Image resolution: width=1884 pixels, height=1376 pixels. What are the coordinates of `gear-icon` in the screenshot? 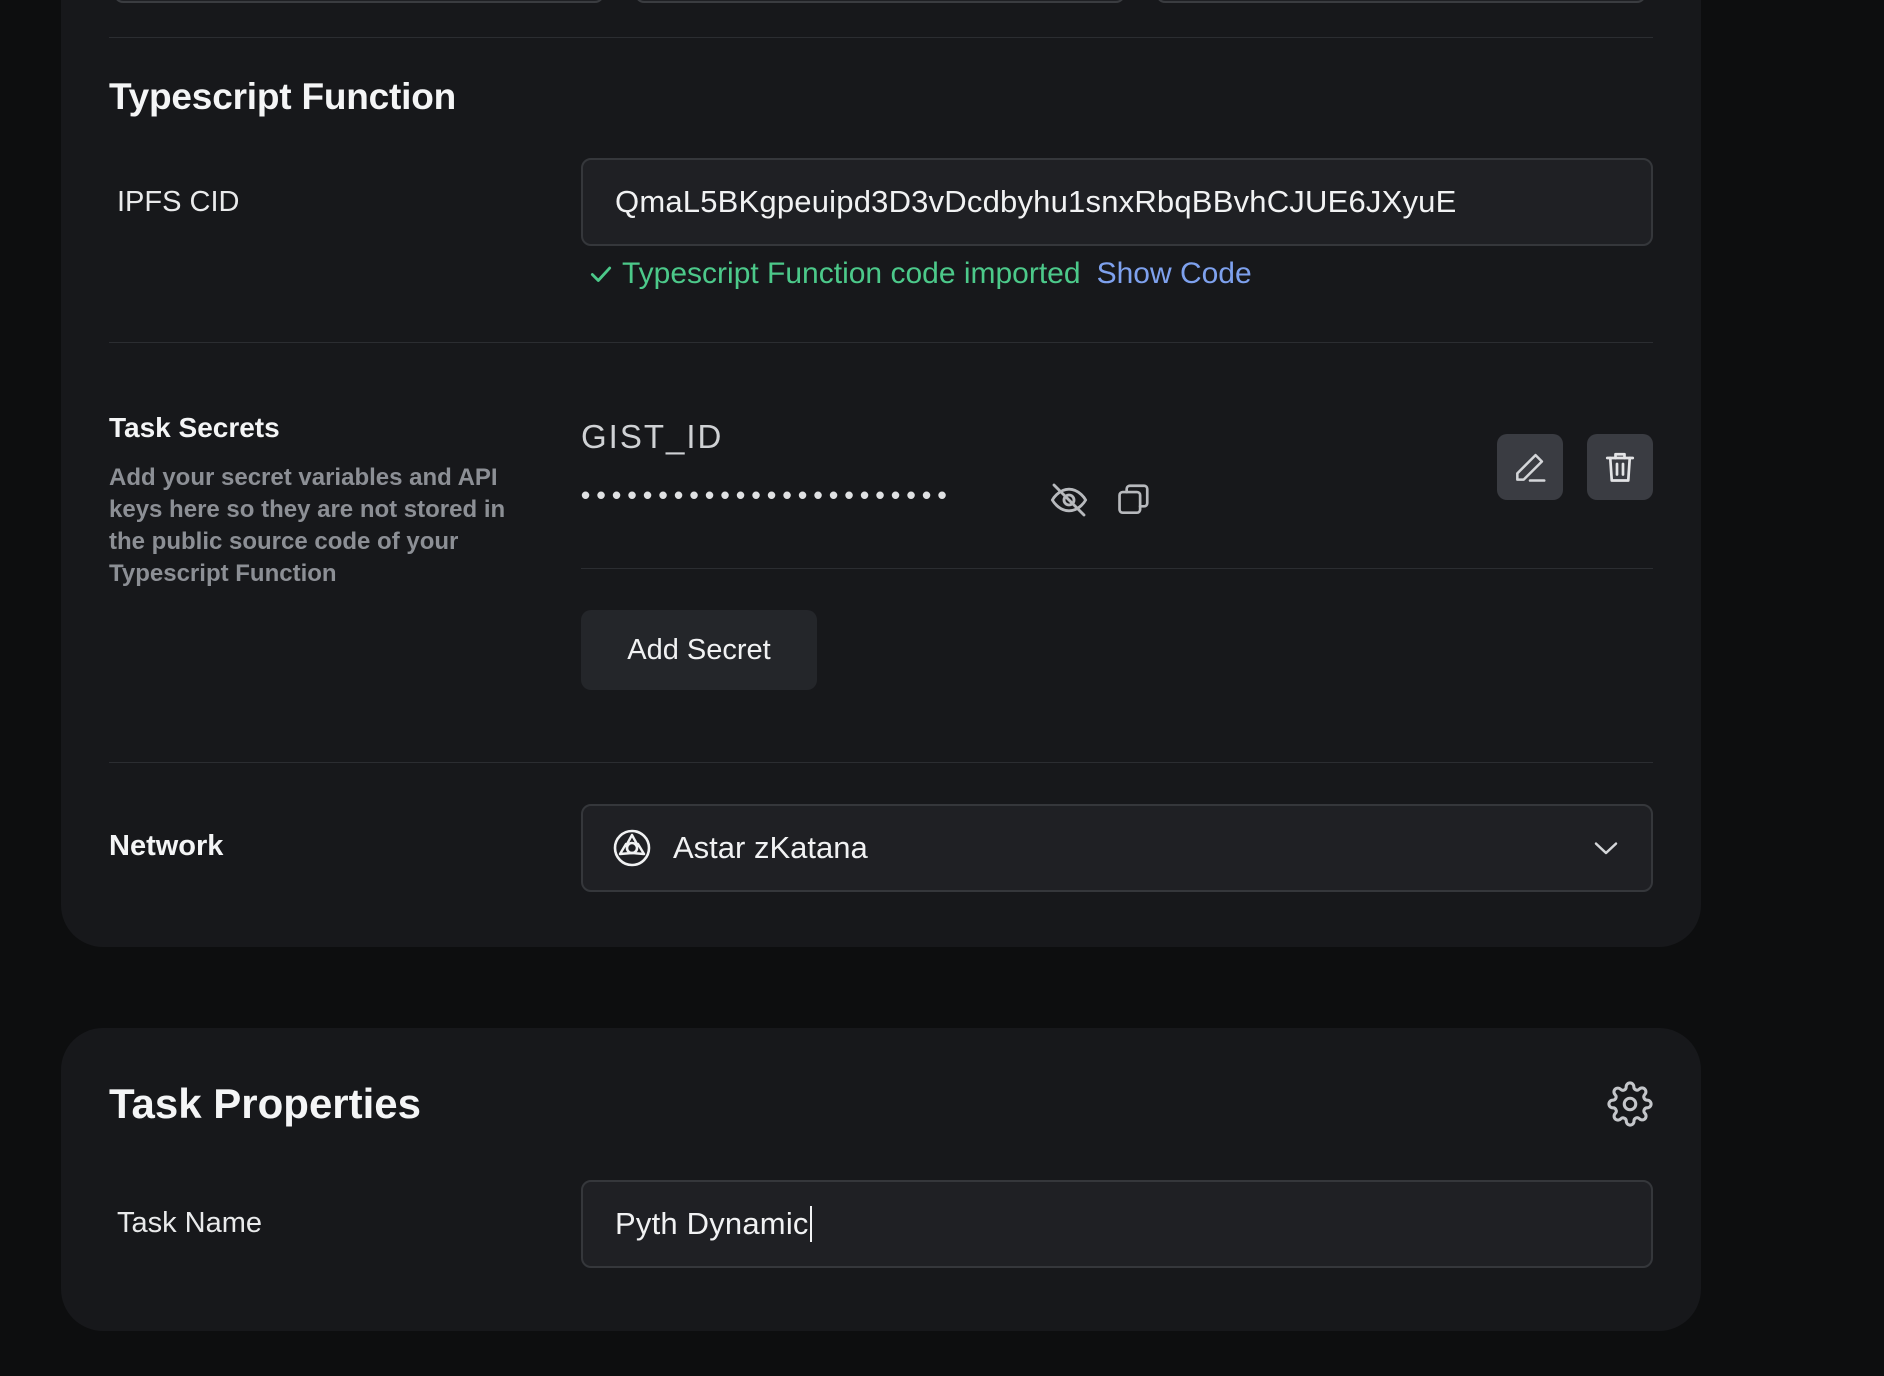 It's located at (1630, 1104).